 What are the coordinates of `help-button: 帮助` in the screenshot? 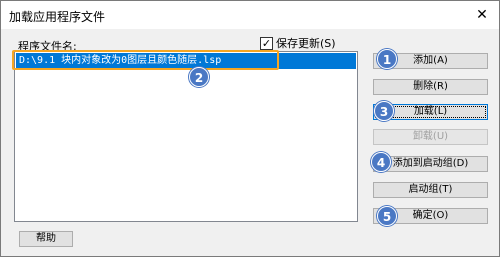 It's located at (46, 239).